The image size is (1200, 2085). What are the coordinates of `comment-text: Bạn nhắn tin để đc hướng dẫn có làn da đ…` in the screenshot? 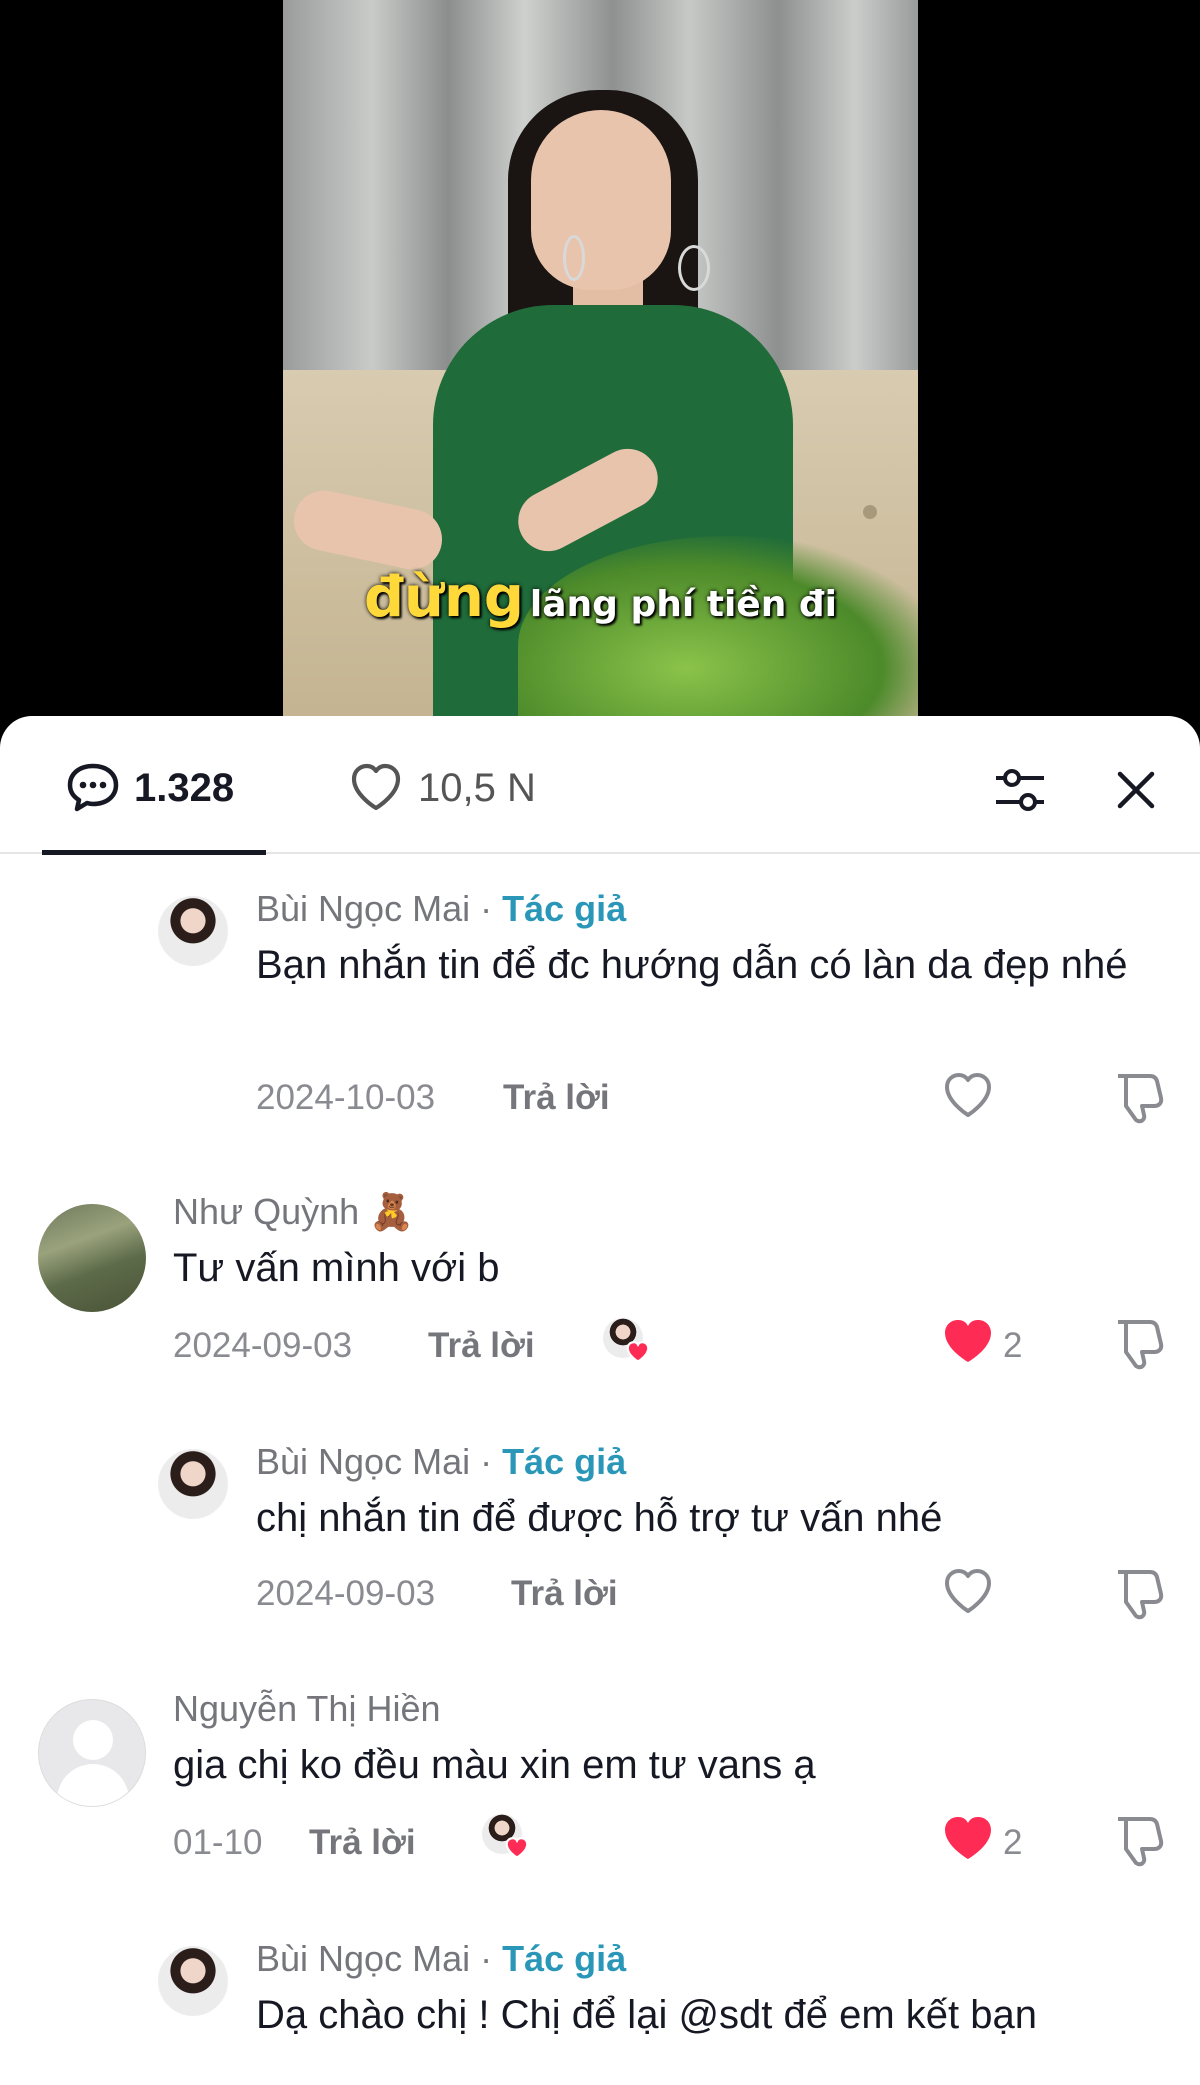 It's located at (692, 965).